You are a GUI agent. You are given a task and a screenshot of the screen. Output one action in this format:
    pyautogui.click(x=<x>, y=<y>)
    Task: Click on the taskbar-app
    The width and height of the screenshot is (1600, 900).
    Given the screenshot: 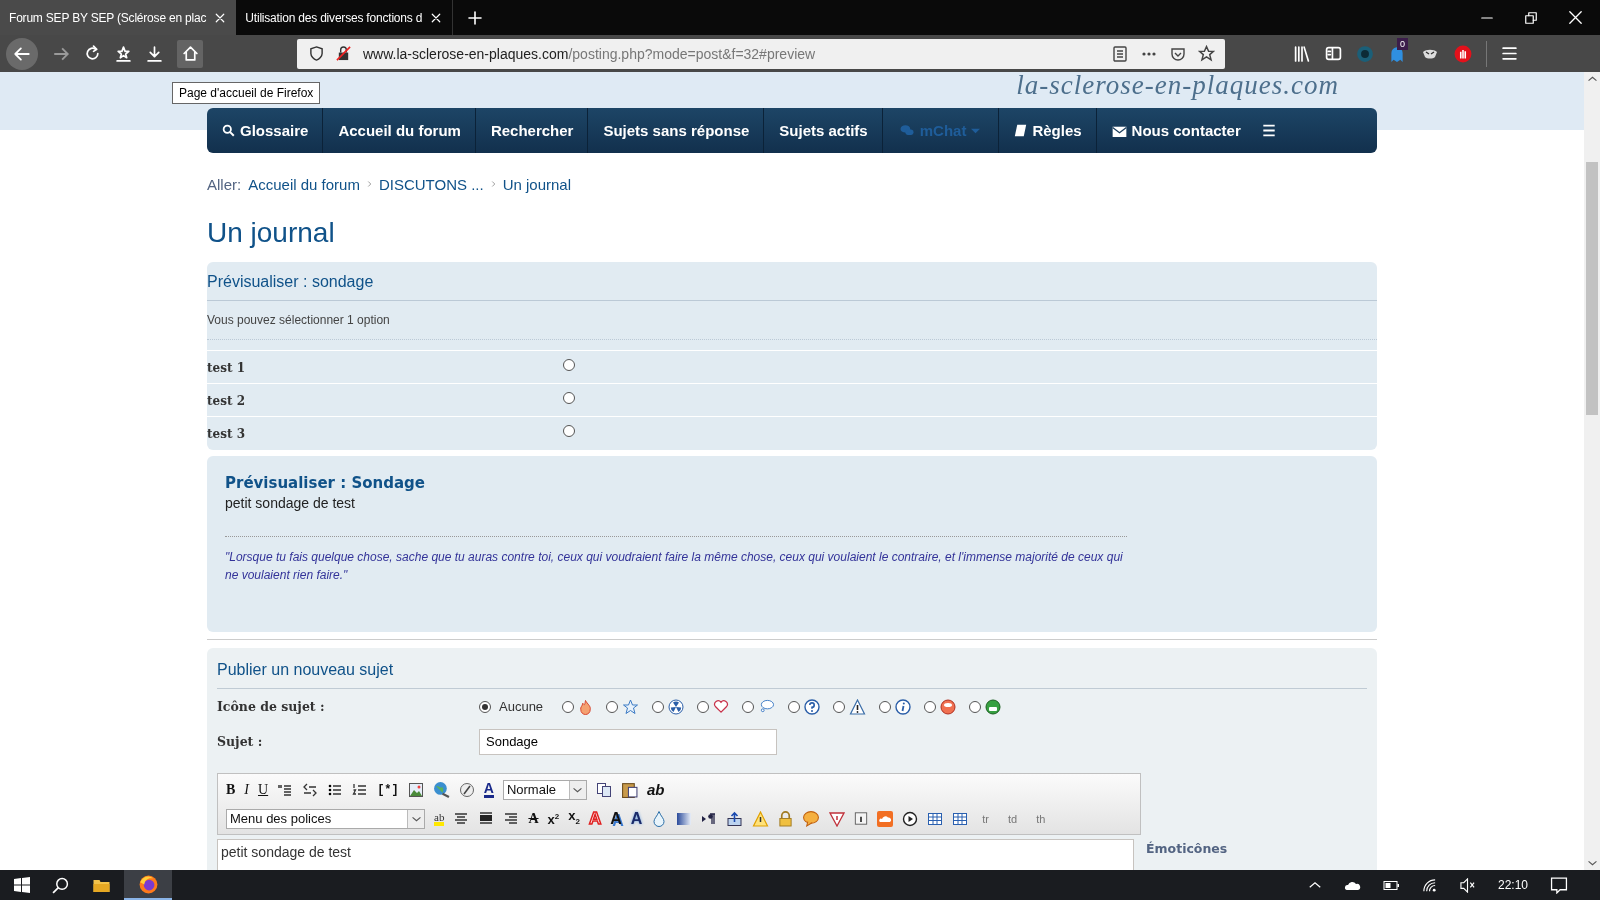 What is the action you would take?
    pyautogui.click(x=148, y=885)
    